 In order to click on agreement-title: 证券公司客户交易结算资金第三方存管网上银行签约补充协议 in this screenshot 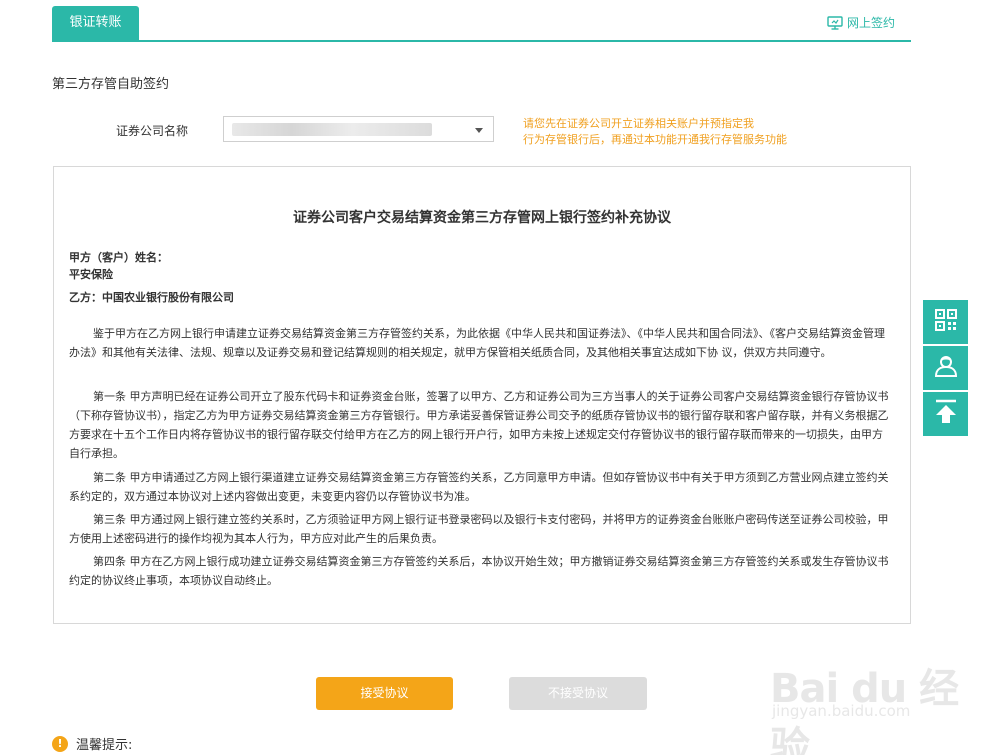, I will do `click(482, 218)`.